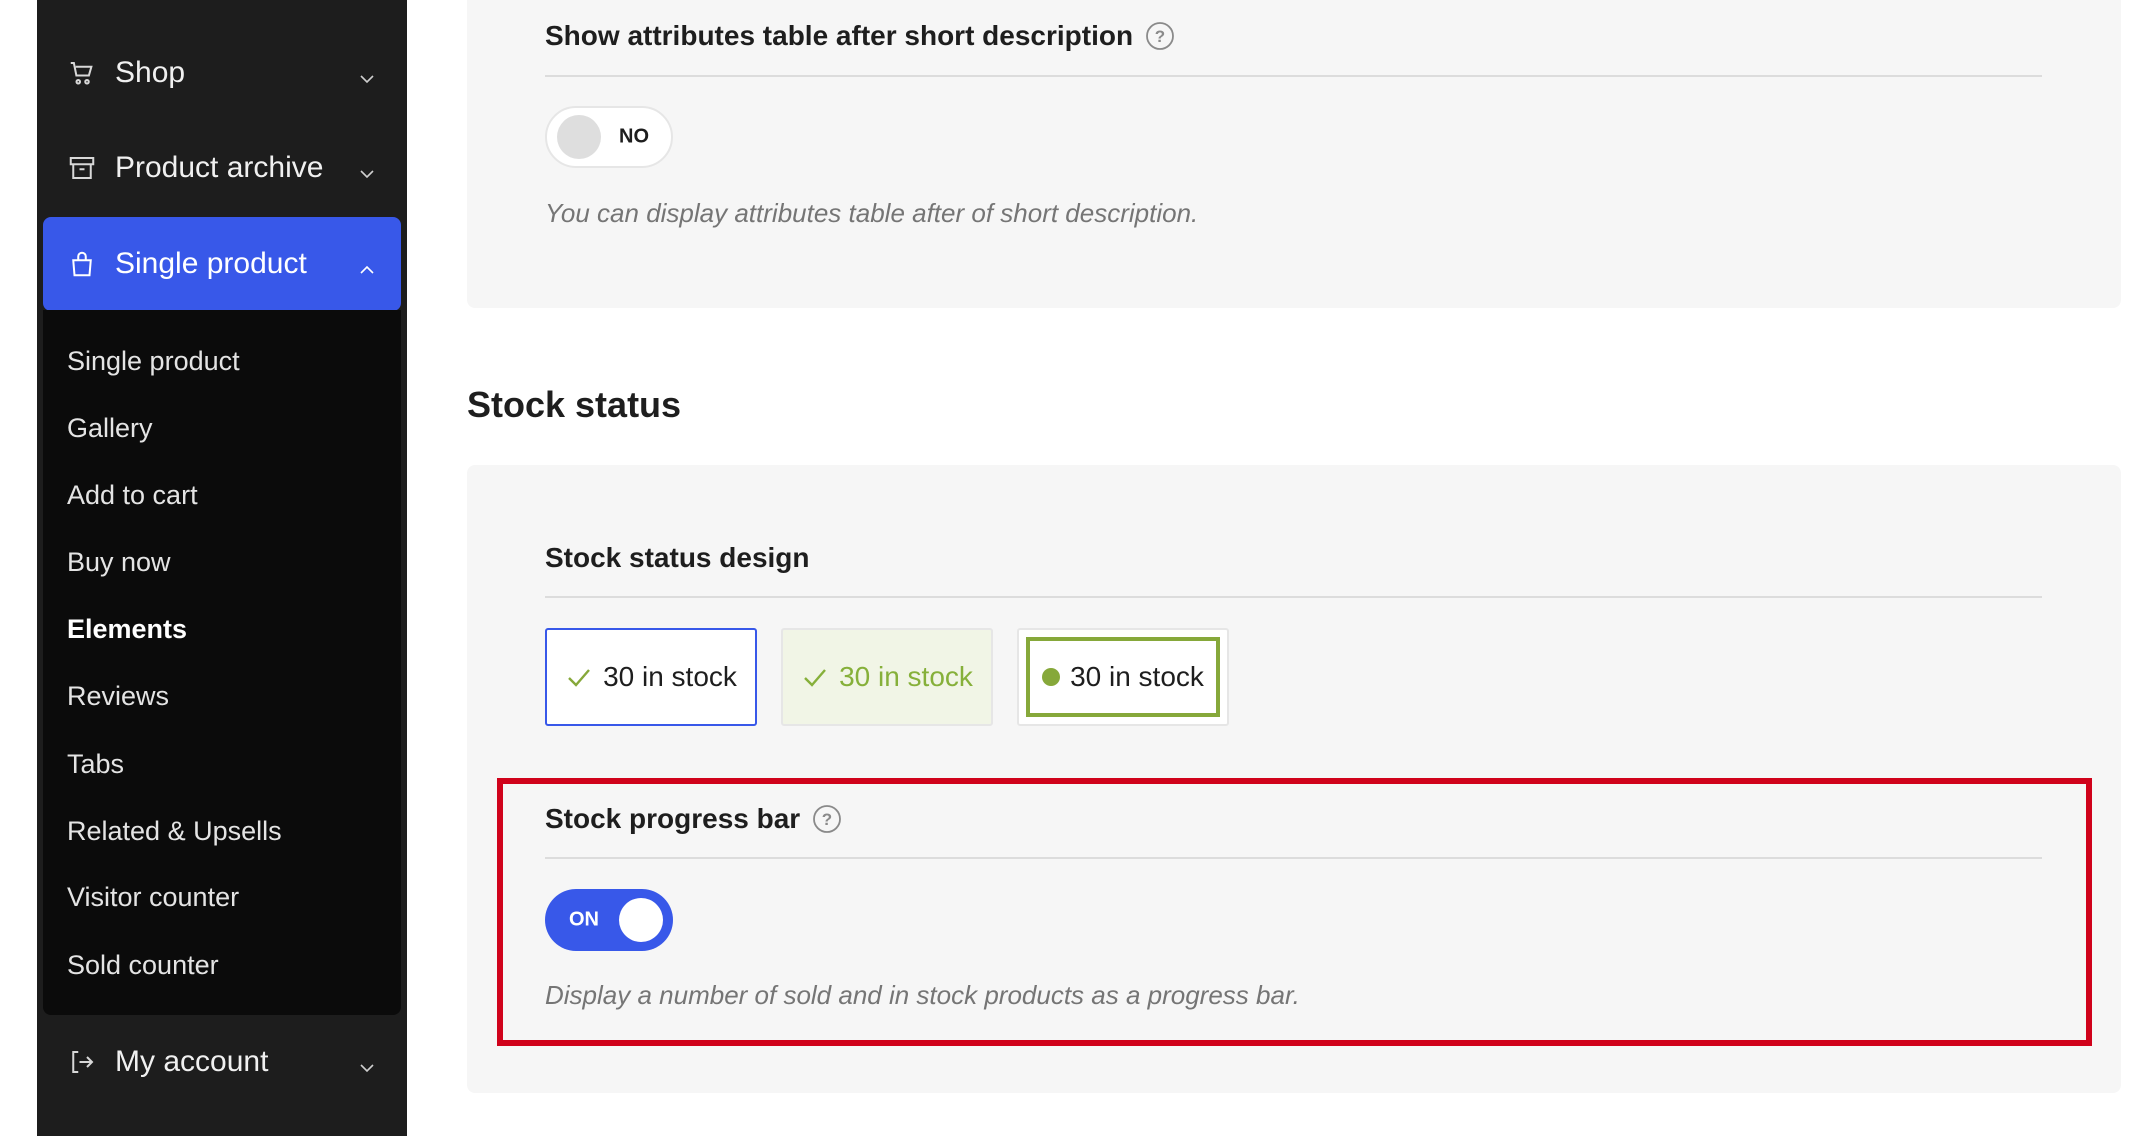 The height and width of the screenshot is (1136, 2156). What do you see at coordinates (887, 677) in the screenshot?
I see `stock-design-option-tinted: 30 in stock` at bounding box center [887, 677].